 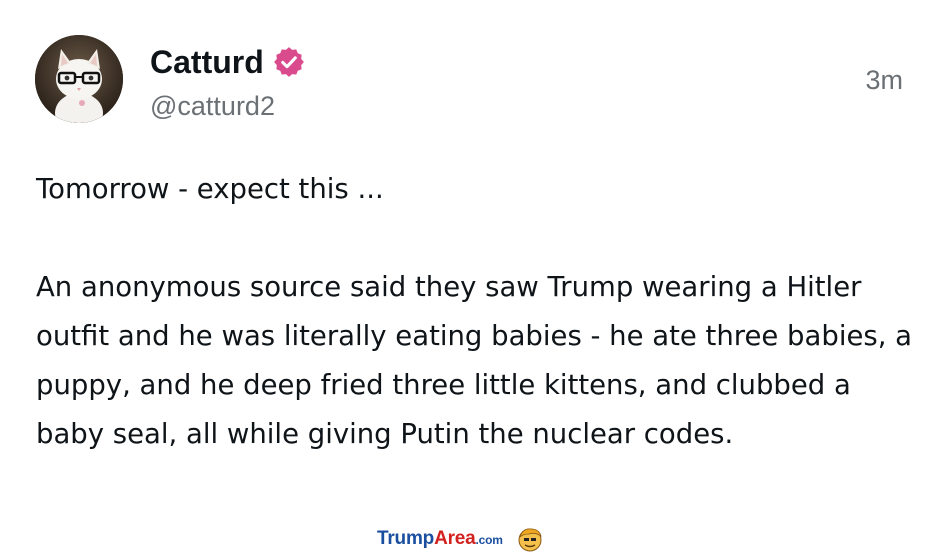 What do you see at coordinates (455, 538) in the screenshot?
I see `watermark-part-area: Area` at bounding box center [455, 538].